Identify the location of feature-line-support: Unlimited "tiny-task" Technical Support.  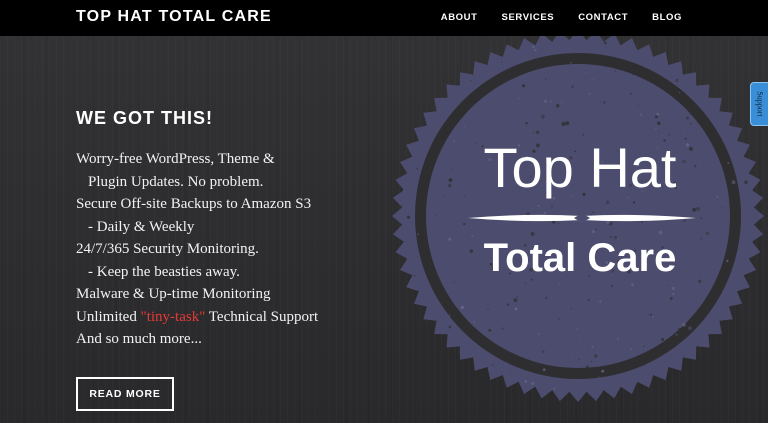
(226, 317).